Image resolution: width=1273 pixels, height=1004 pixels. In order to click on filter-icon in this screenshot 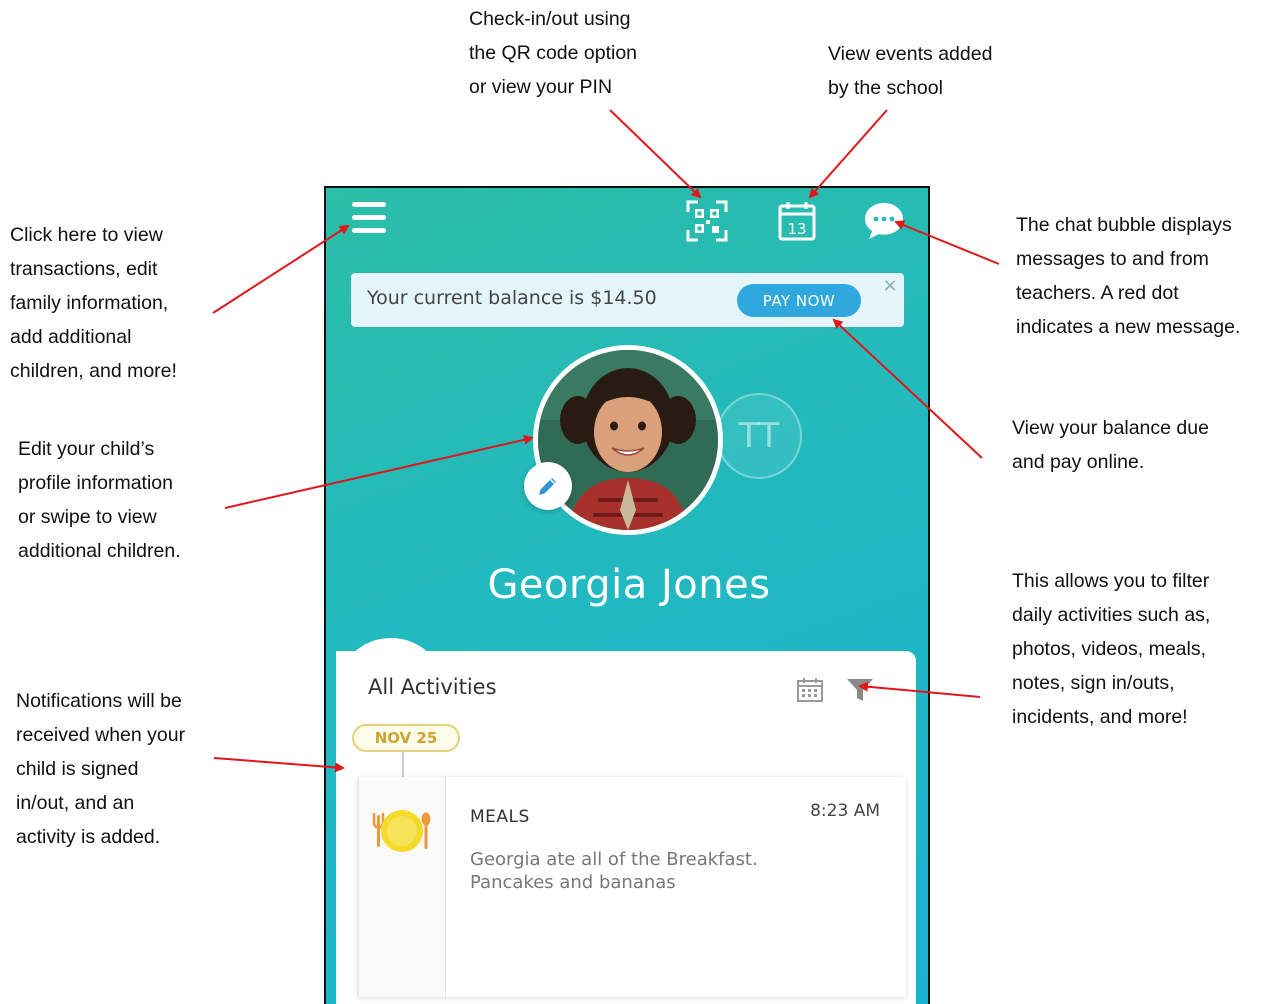, I will do `click(860, 692)`.